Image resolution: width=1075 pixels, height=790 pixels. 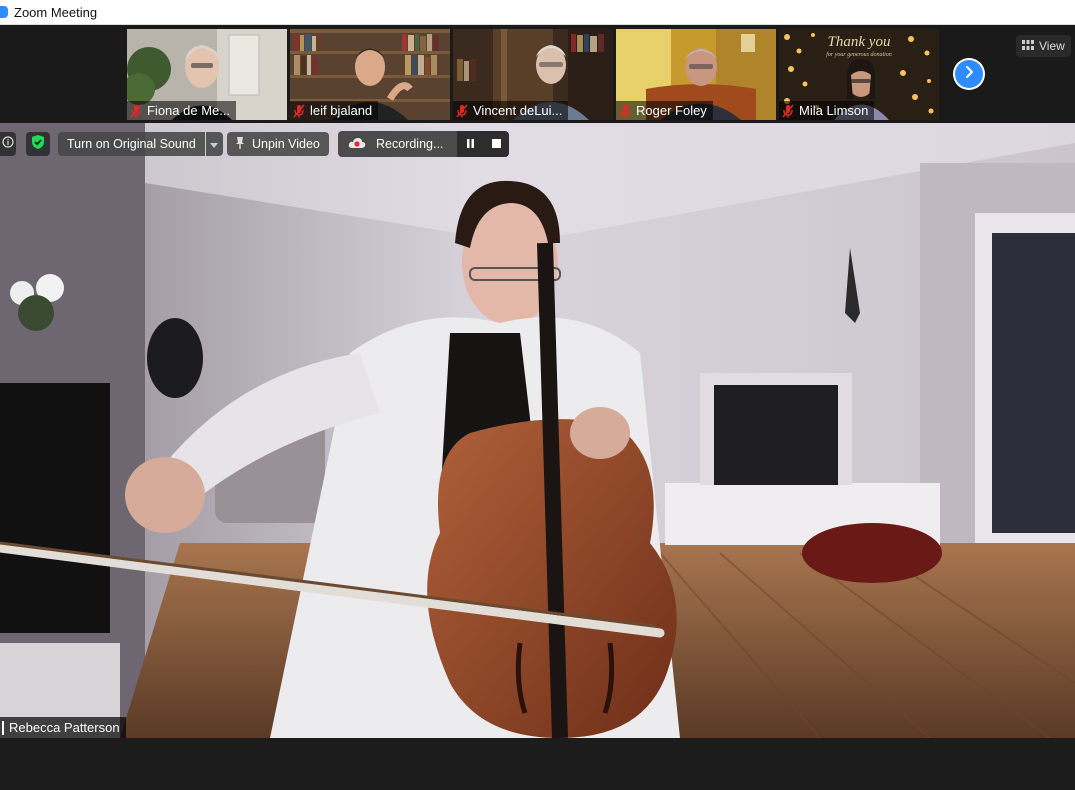 I want to click on grid-icon, so click(x=1028, y=46).